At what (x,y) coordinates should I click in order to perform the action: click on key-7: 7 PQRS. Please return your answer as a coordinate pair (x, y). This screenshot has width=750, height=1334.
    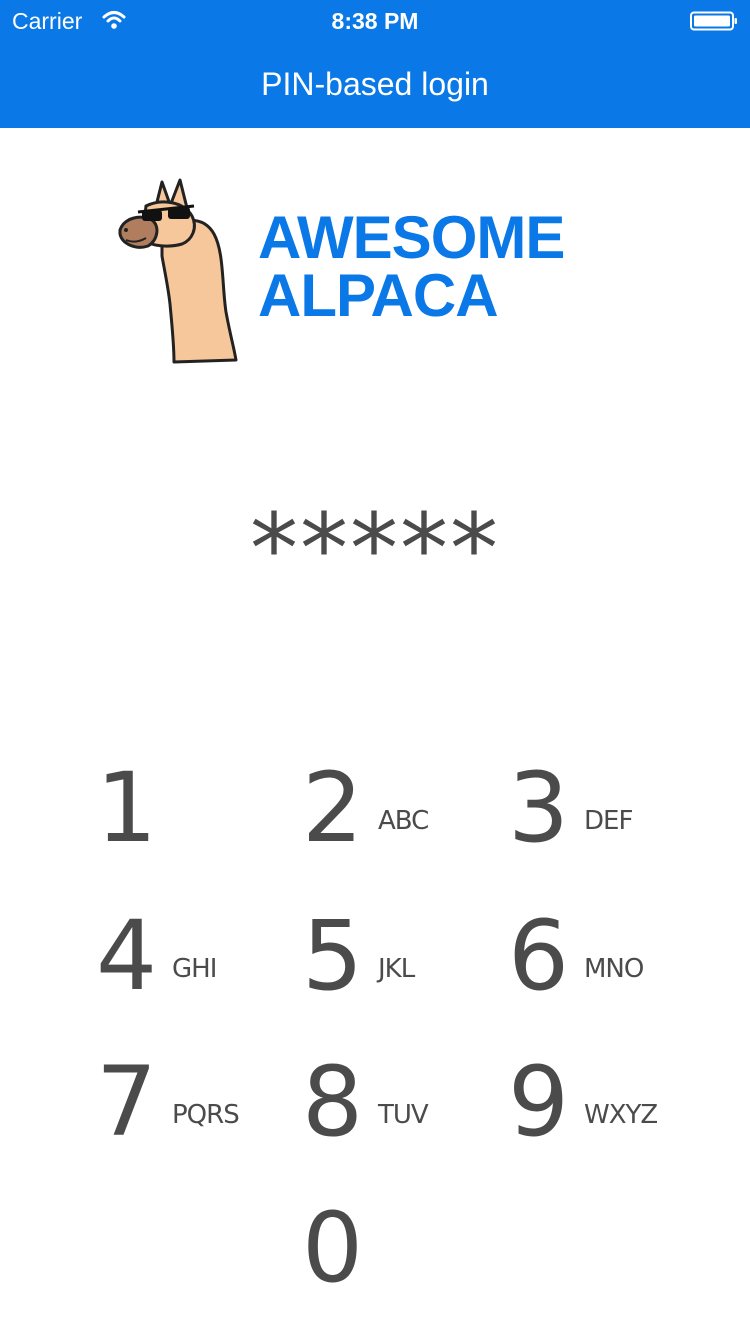
    Looking at the image, I should click on (191, 1107).